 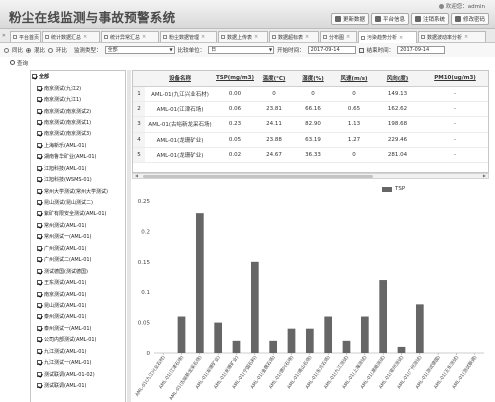 What do you see at coordinates (310, 109) in the screenshot?
I see `table-row: 2 AML-01(江津石场) 0.06 23.81 66.16 0.65 162.62-` at bounding box center [310, 109].